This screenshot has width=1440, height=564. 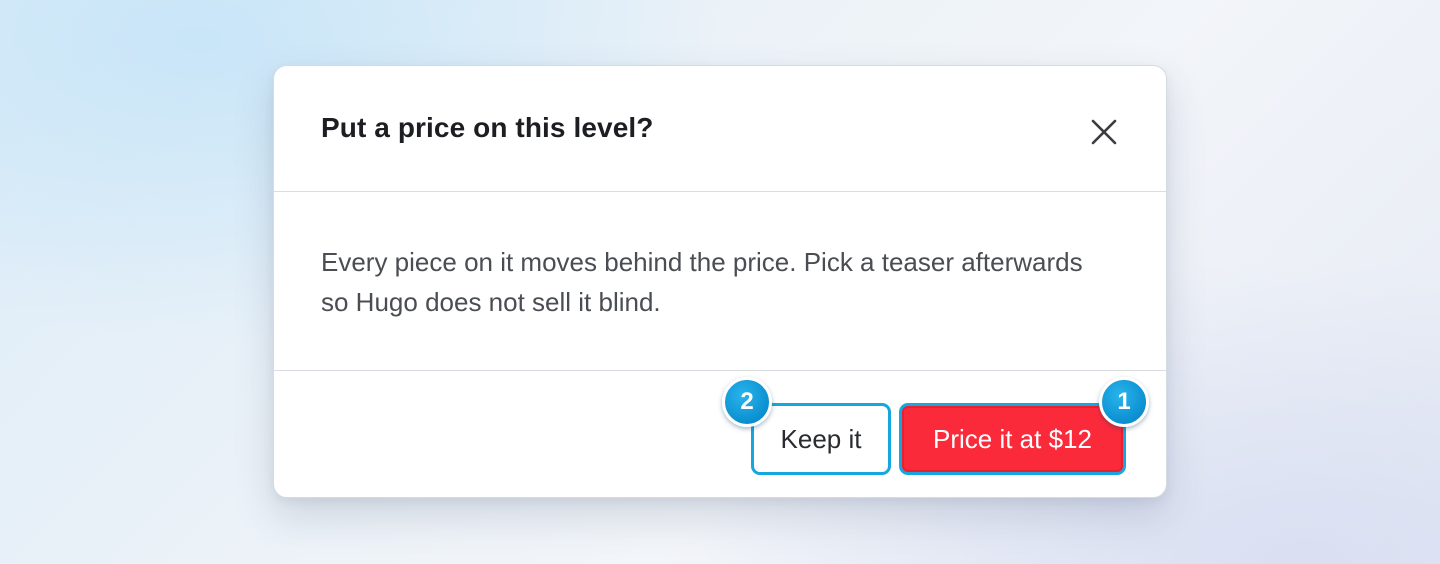 I want to click on dialog-footer: Keep it Price it at $12 2 1, so click(x=720, y=434).